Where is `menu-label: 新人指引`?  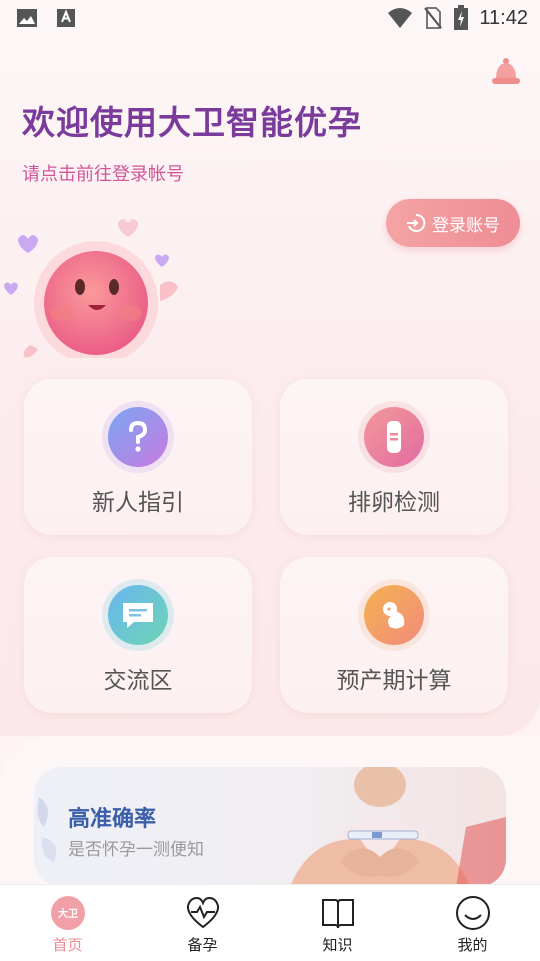
menu-label: 新人指引 is located at coordinates (138, 503).